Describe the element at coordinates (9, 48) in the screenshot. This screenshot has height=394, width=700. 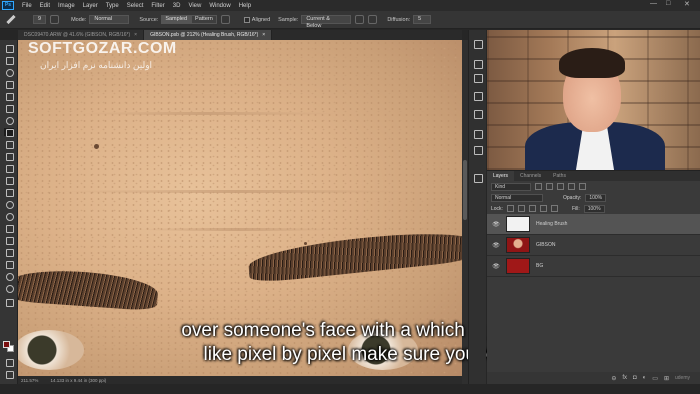
I see `move-tool-icon` at that location.